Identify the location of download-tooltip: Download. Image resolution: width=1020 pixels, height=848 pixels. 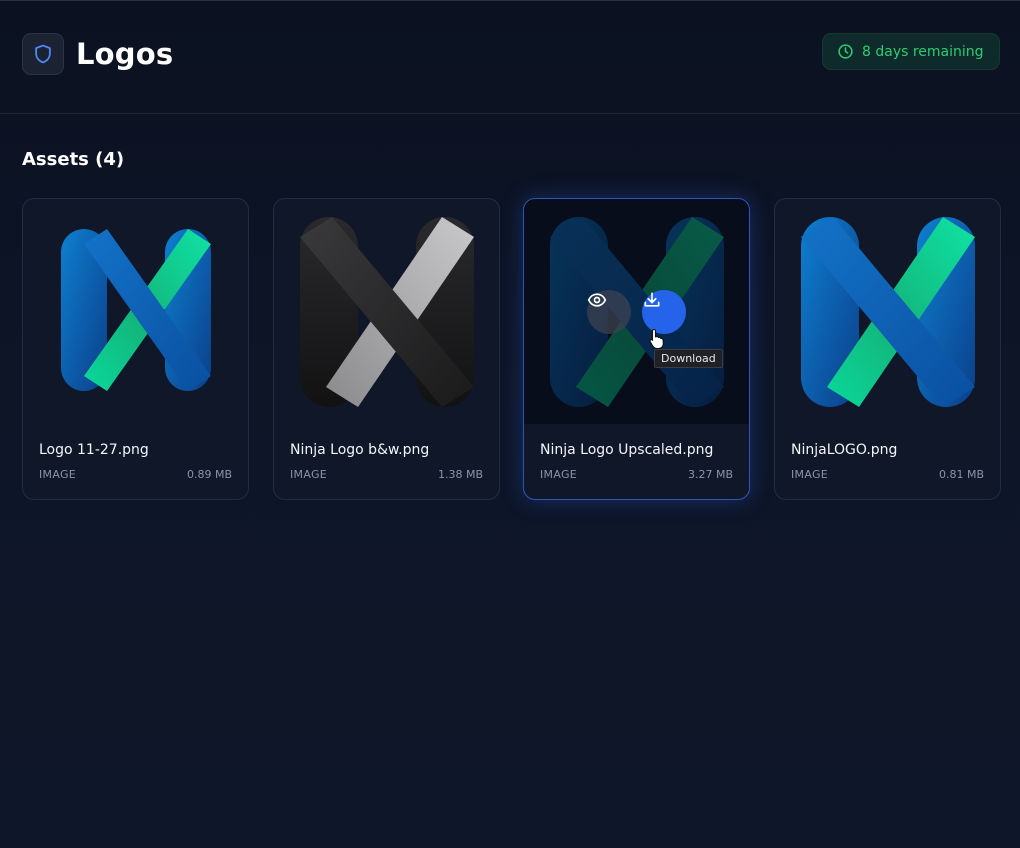
(688, 358).